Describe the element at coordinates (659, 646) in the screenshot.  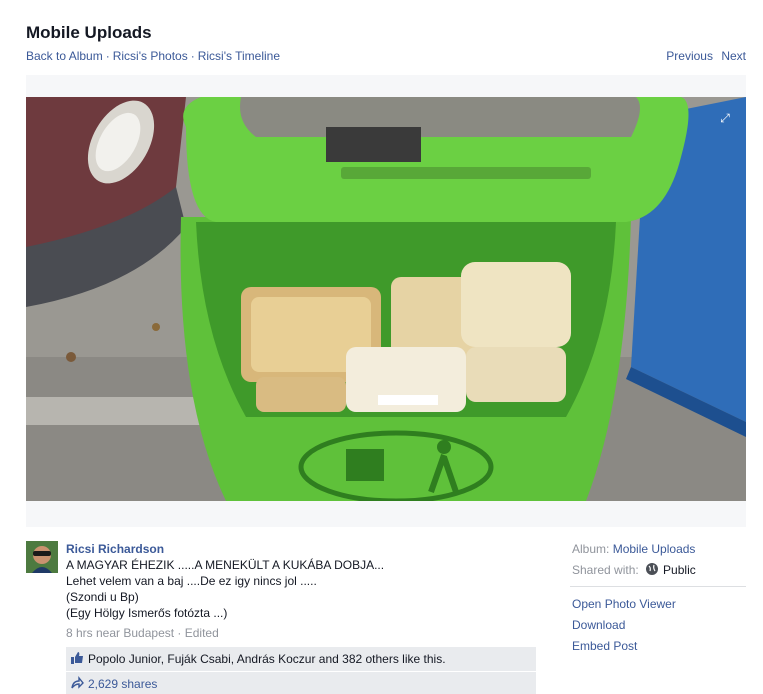
I see `embed-post-link: Embed Post` at that location.